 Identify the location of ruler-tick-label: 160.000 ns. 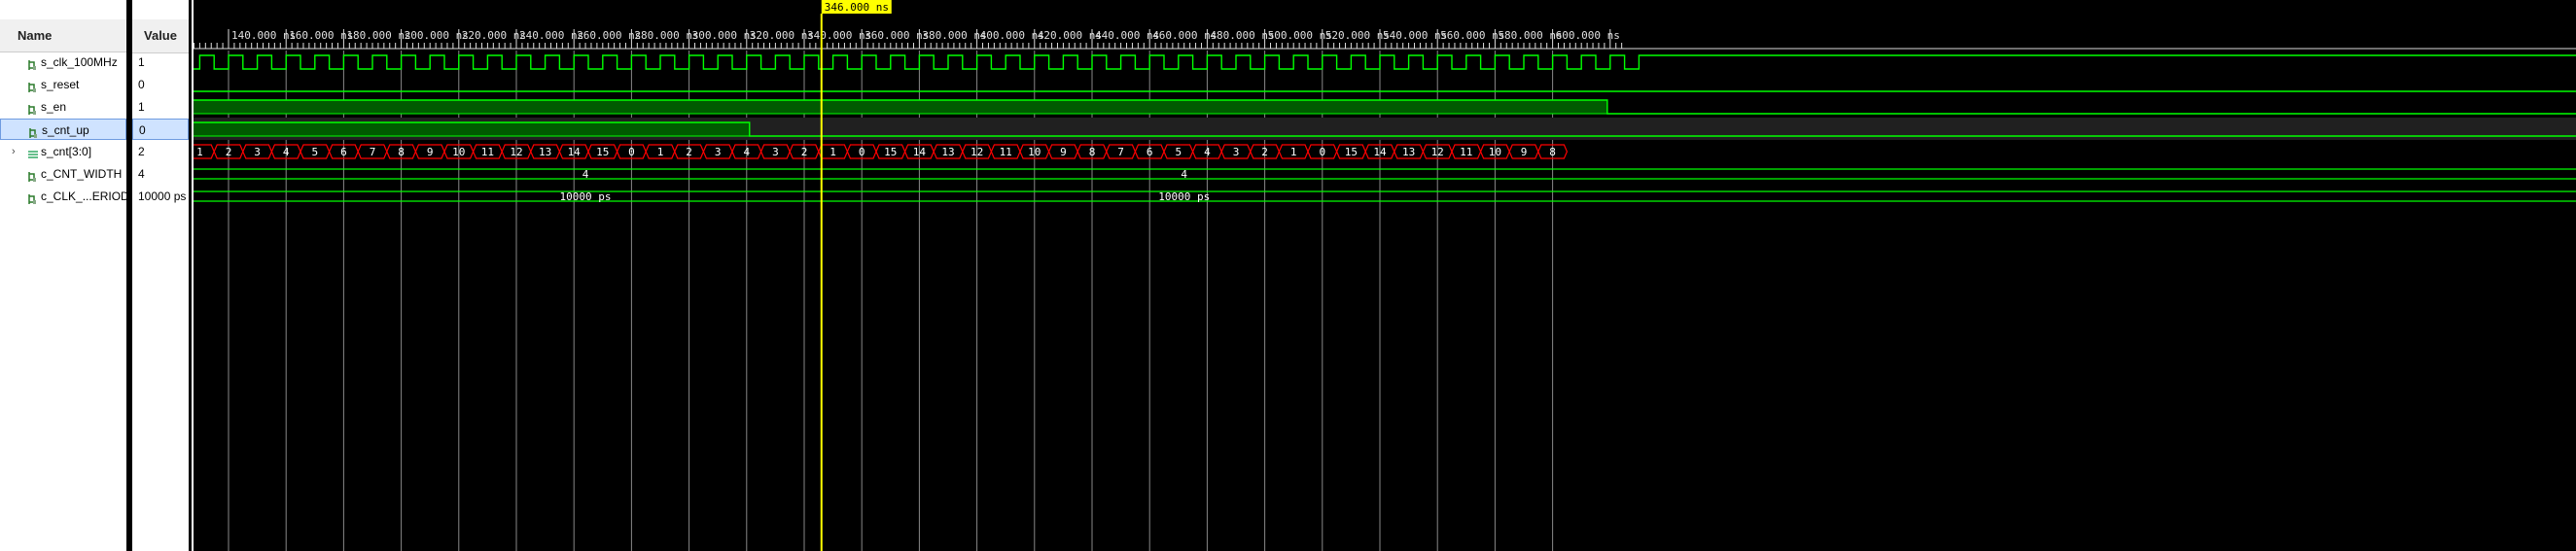
(321, 35).